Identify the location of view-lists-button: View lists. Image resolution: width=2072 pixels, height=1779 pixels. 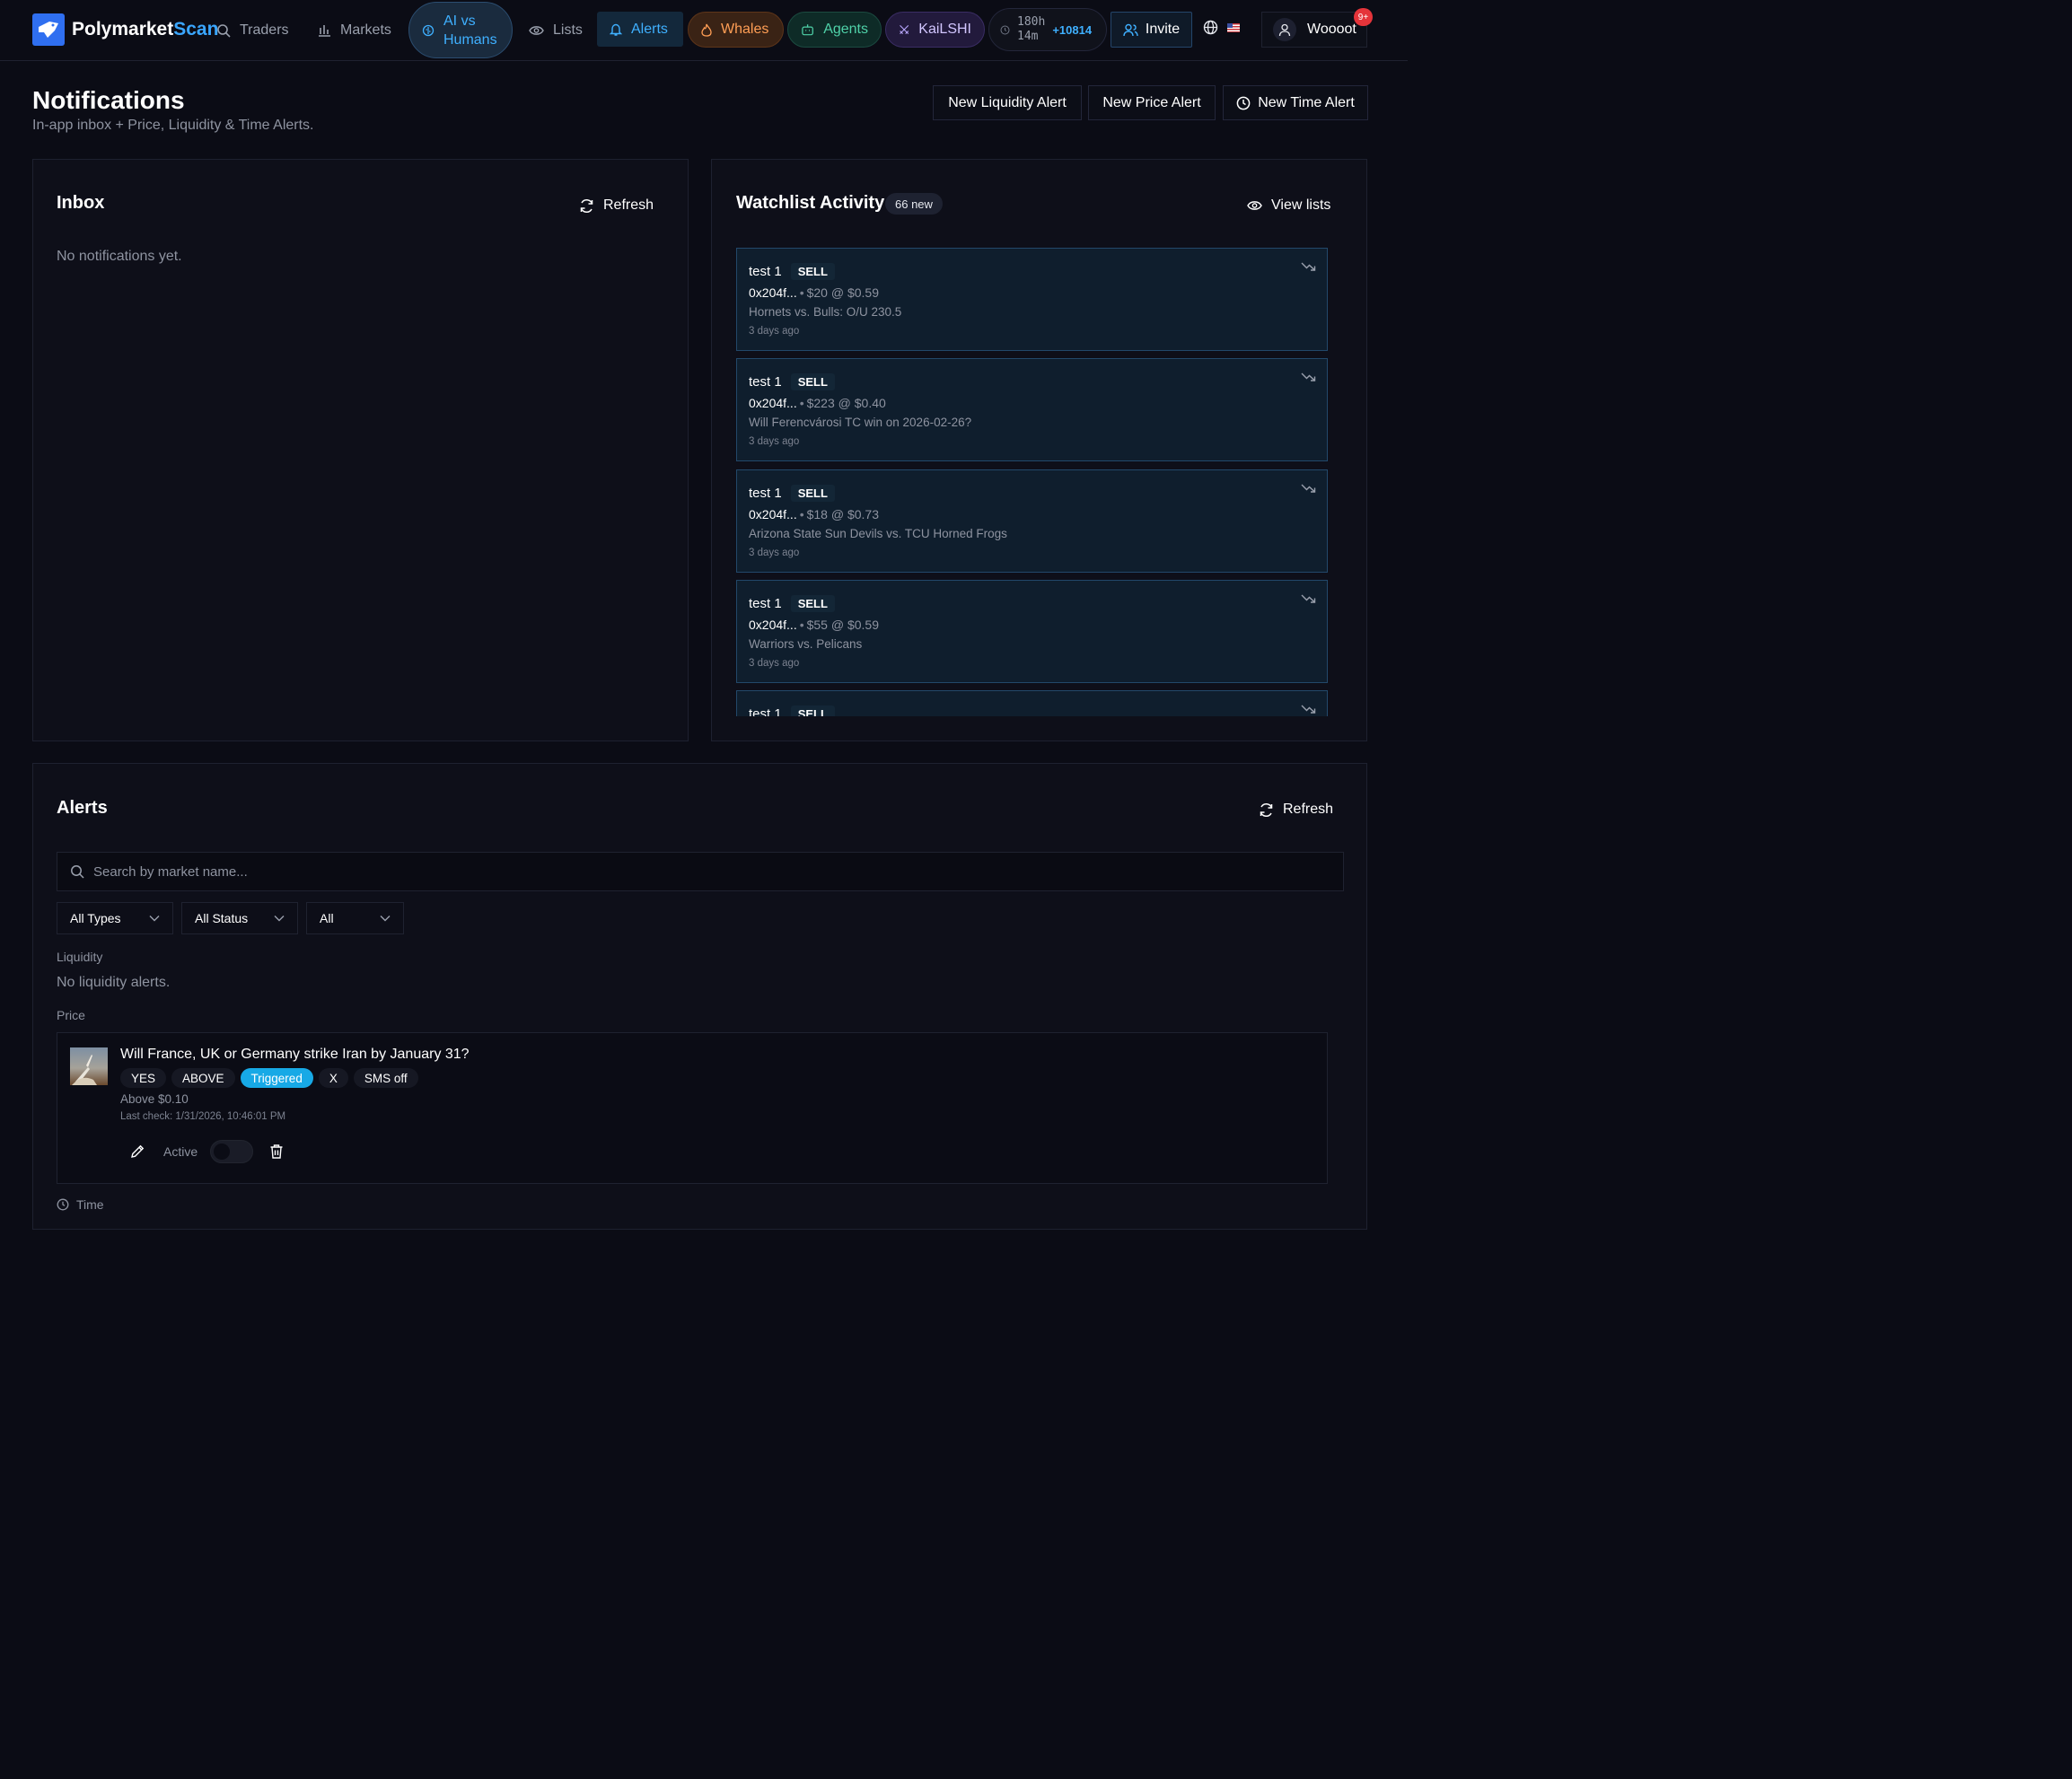
(1288, 205).